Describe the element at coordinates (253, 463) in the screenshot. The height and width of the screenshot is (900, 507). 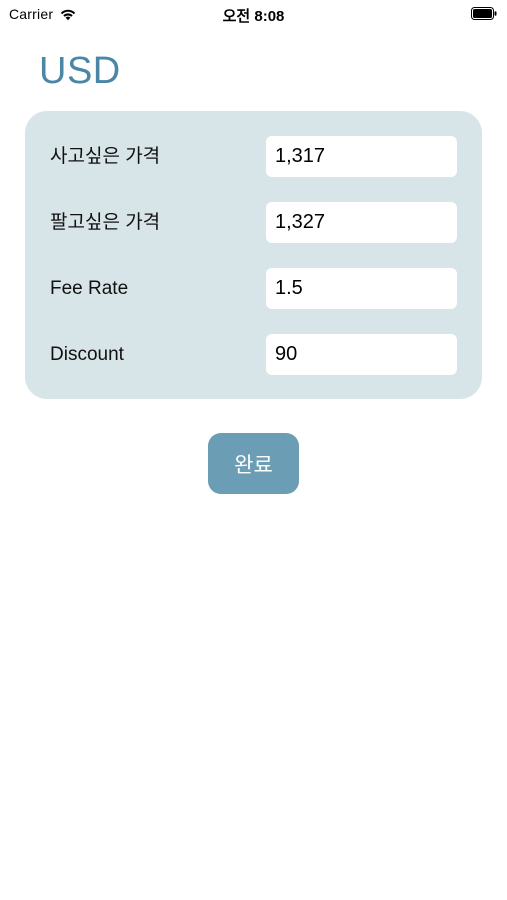
I see `done-button: 완료` at that location.